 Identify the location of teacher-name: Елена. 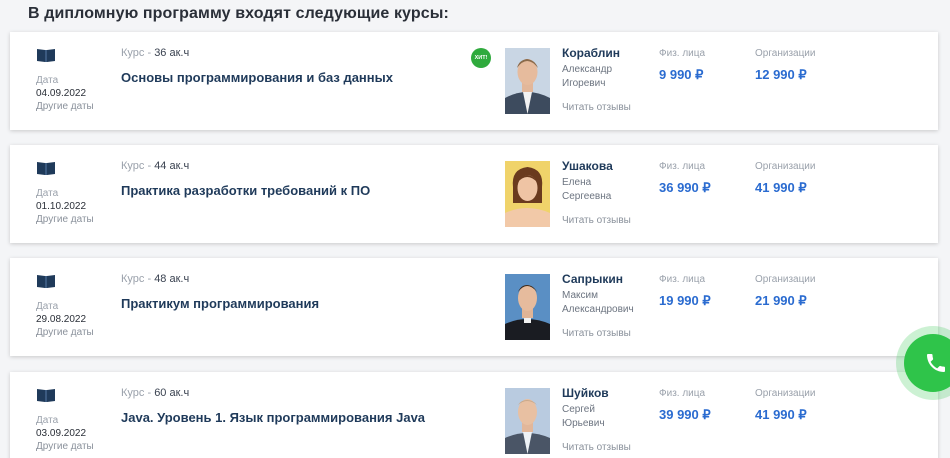
(577, 182).